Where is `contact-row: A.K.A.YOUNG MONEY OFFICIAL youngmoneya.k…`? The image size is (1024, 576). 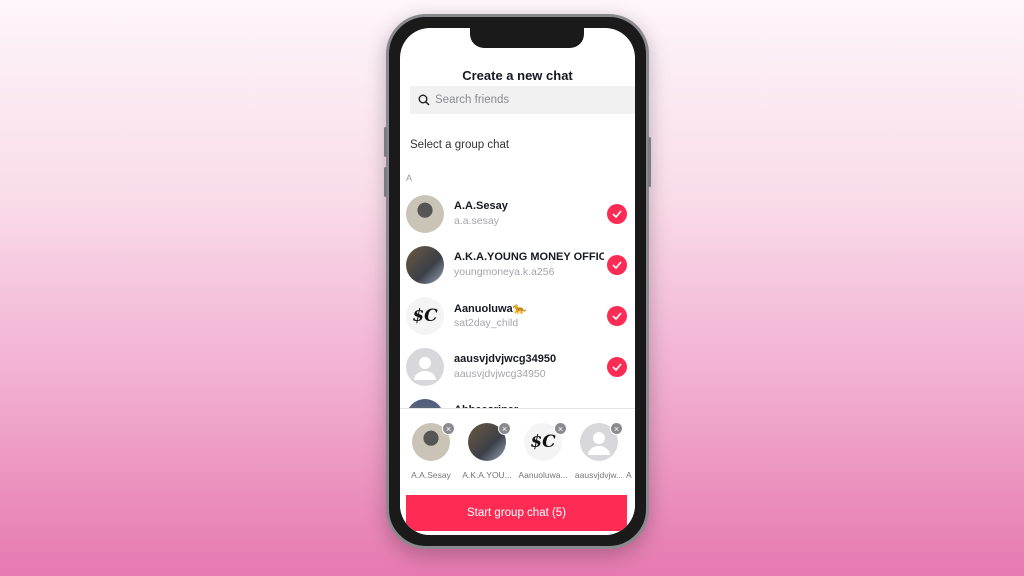
contact-row: A.K.A.YOUNG MONEY OFFICIAL youngmoneya.k… is located at coordinates (518, 268).